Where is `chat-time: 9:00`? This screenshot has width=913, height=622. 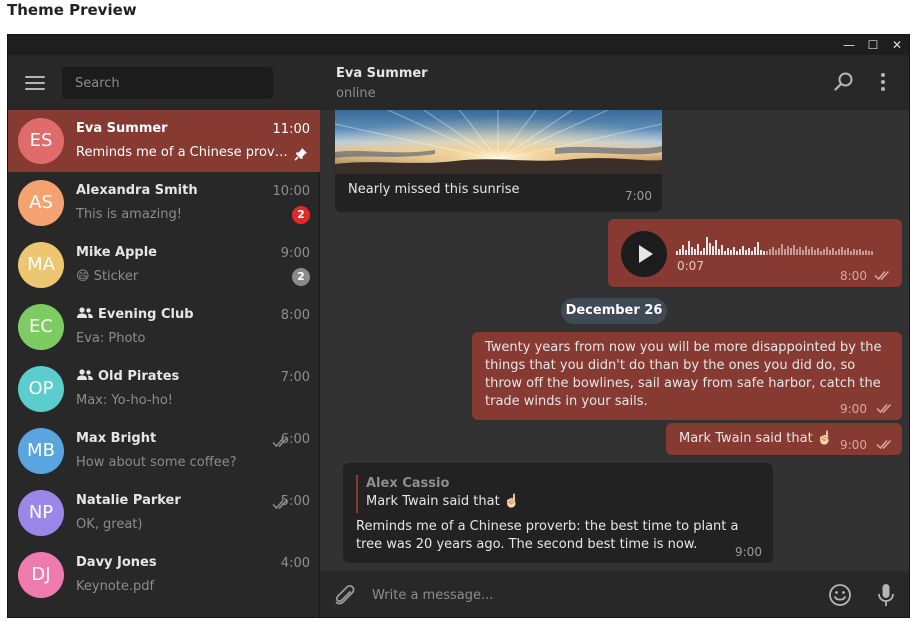
chat-time: 9:00 is located at coordinates (295, 253).